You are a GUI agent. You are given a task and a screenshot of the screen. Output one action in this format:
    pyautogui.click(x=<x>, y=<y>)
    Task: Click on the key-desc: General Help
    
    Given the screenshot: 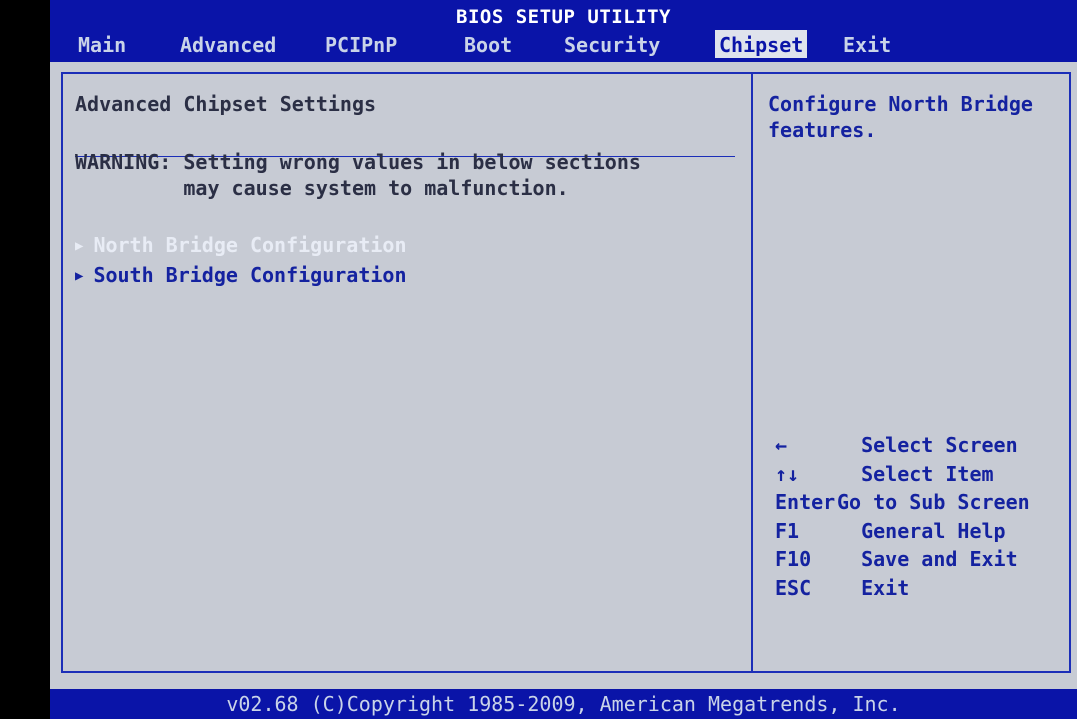 What is the action you would take?
    pyautogui.click(x=921, y=530)
    